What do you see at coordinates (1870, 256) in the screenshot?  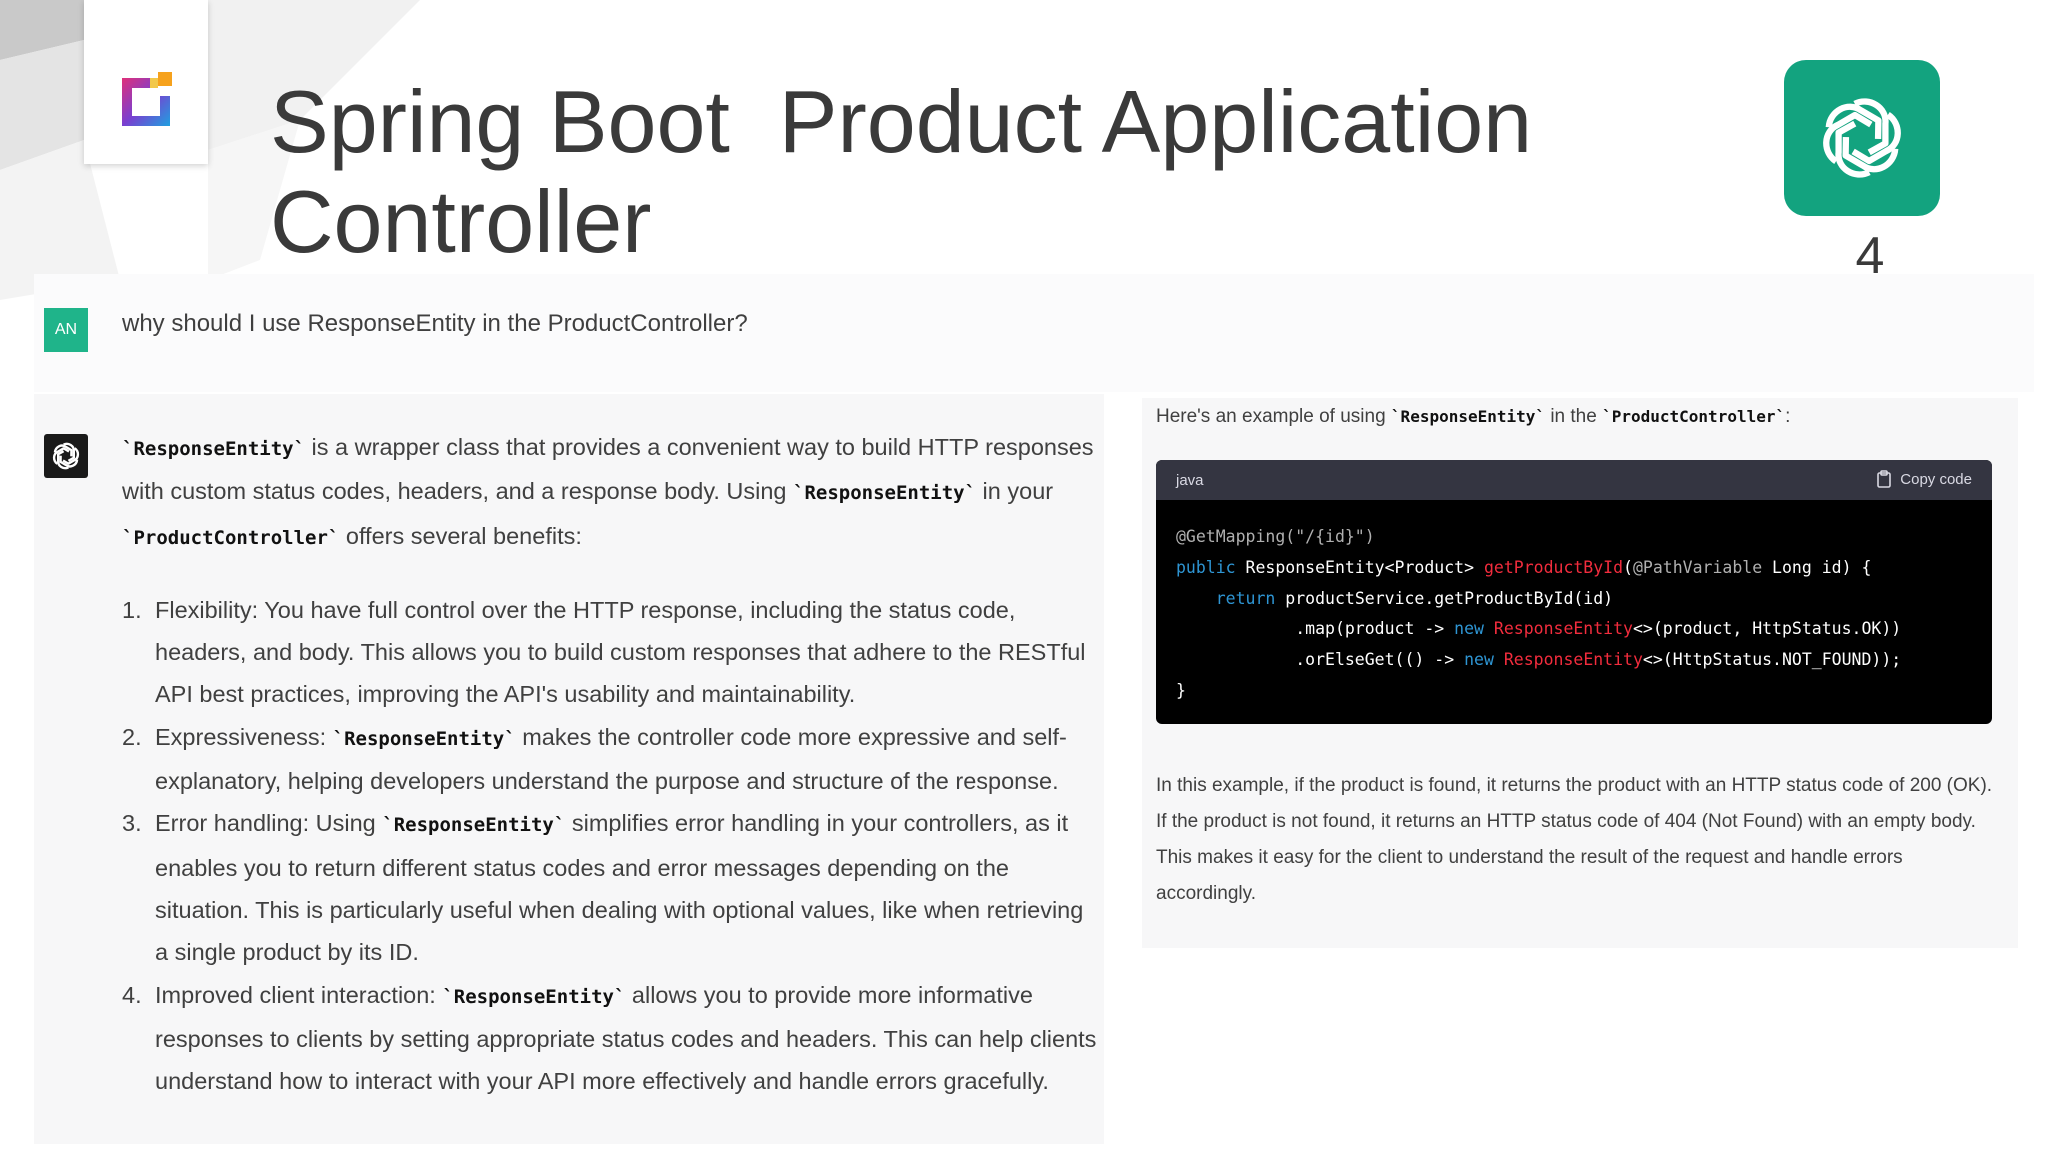 I see `slide-number: 4` at bounding box center [1870, 256].